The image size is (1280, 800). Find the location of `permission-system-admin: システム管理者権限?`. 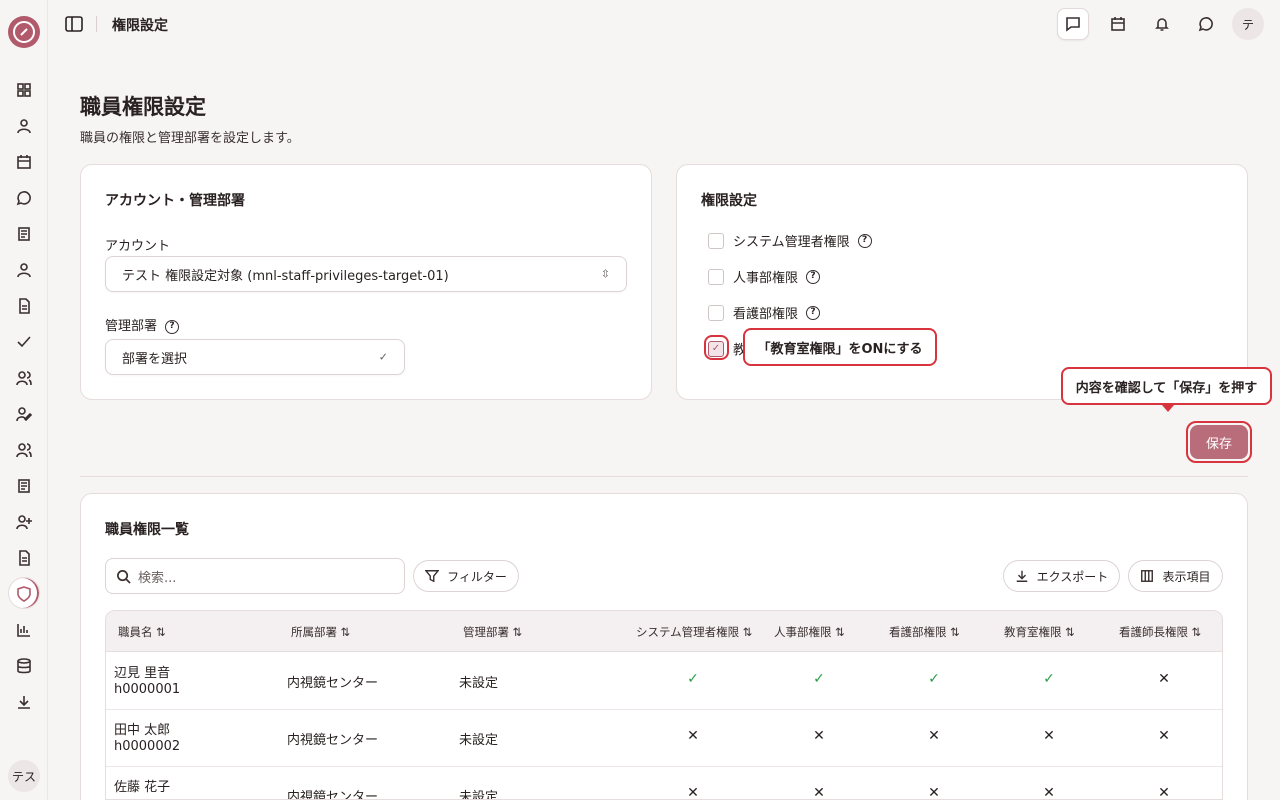

permission-system-admin: システム管理者権限? is located at coordinates (790, 240).